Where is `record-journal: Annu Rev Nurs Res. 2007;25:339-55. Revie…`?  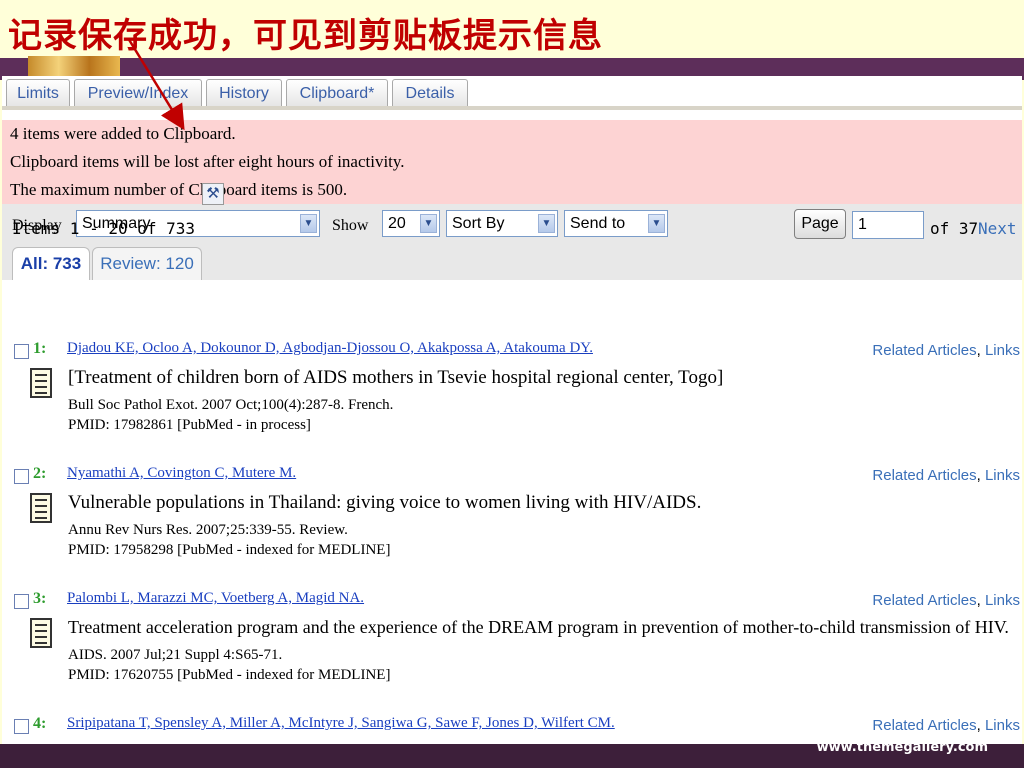
record-journal: Annu Rev Nurs Res. 2007;25:339-55. Revie… is located at coordinates (208, 530).